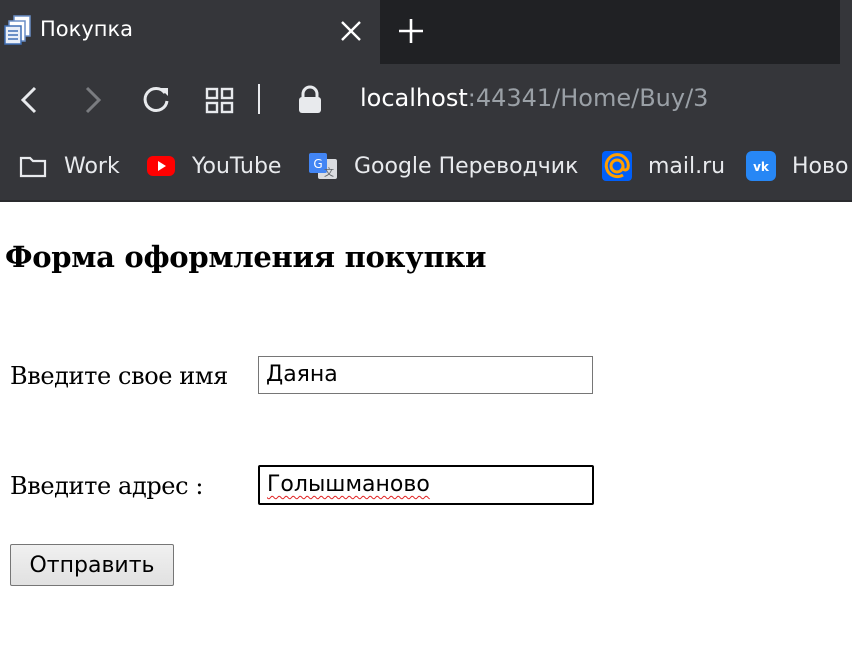  I want to click on back-arrow-icon, so click(30, 100).